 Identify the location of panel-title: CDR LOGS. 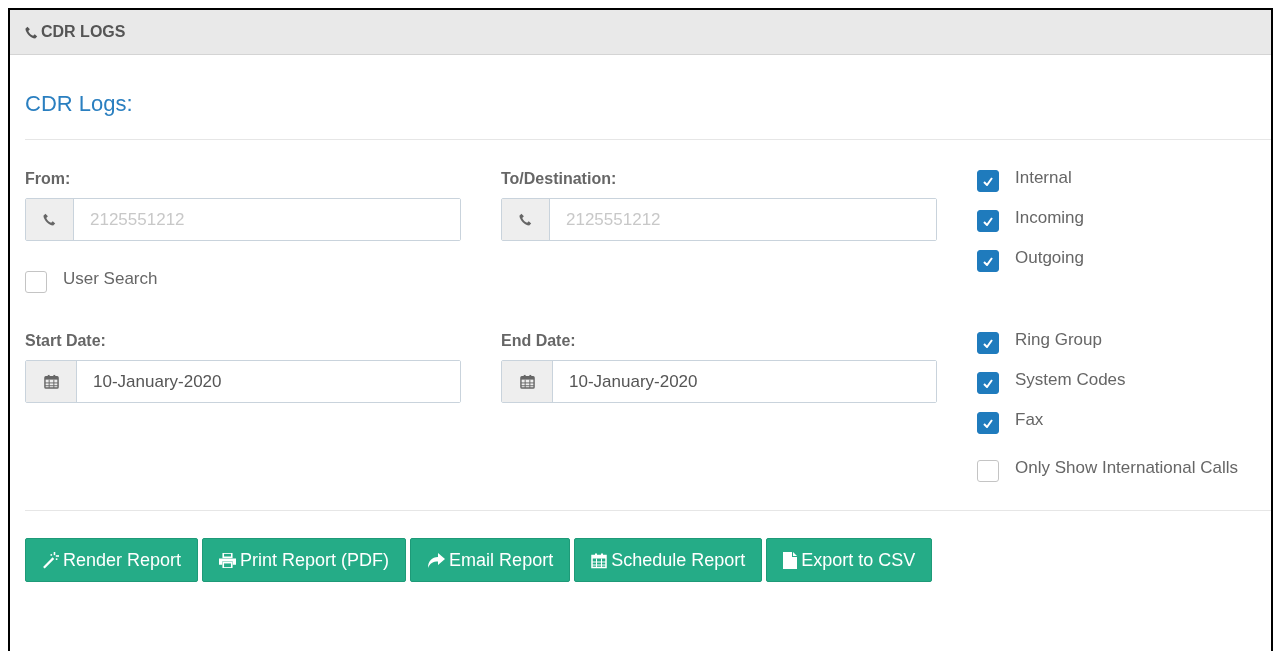
(83, 32).